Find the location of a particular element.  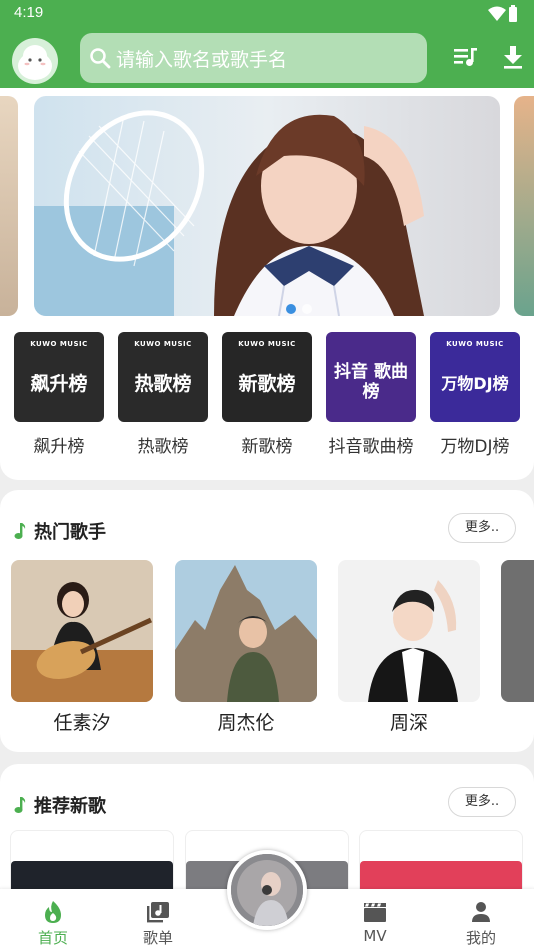

tab-label: 首页 is located at coordinates (52, 938).